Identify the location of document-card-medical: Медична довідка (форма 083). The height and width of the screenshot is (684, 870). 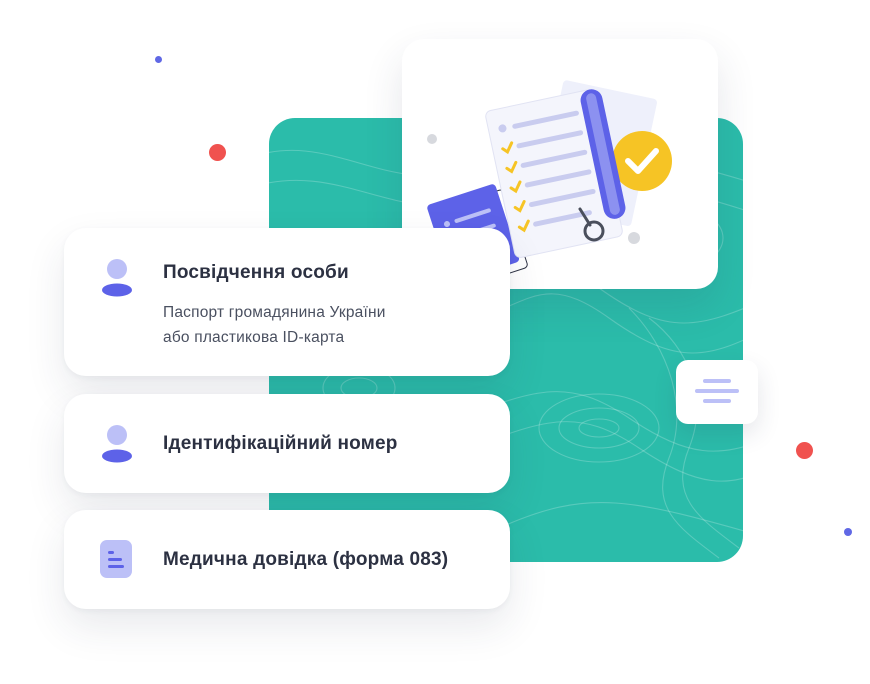
(287, 559).